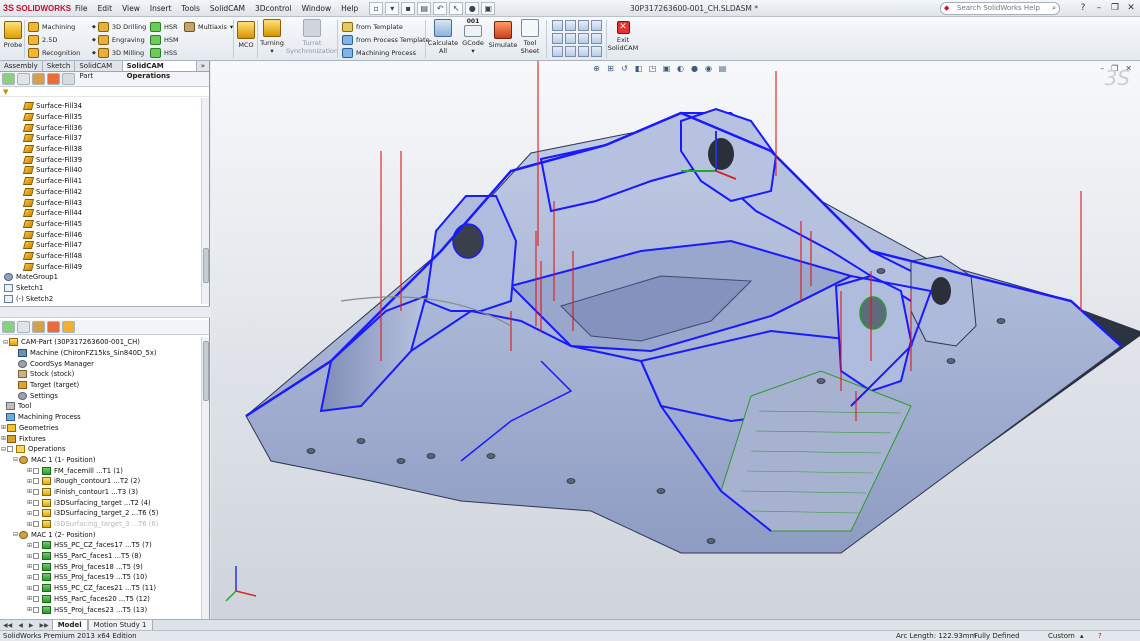 The width and height of the screenshot is (1140, 641). I want to click on surface-fill-item: Surface-Fill45, so click(100, 224).